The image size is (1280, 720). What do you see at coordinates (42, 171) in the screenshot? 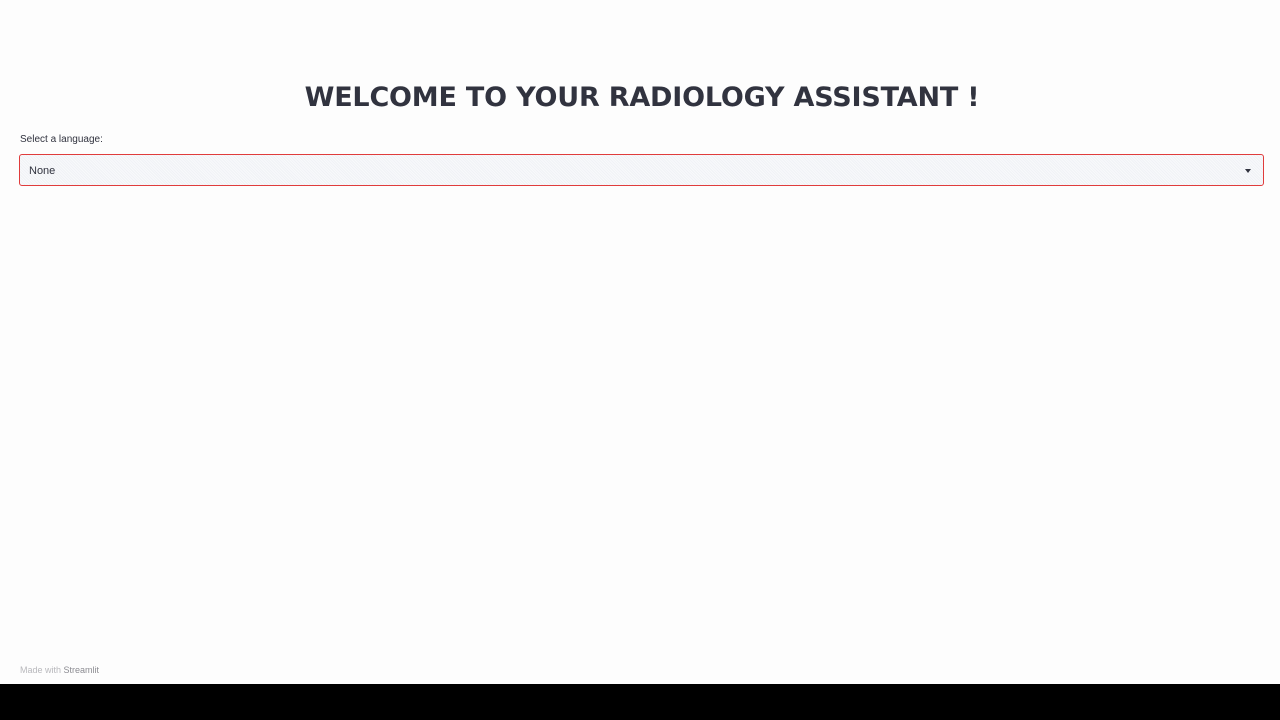
I see `language-select-value: None` at bounding box center [42, 171].